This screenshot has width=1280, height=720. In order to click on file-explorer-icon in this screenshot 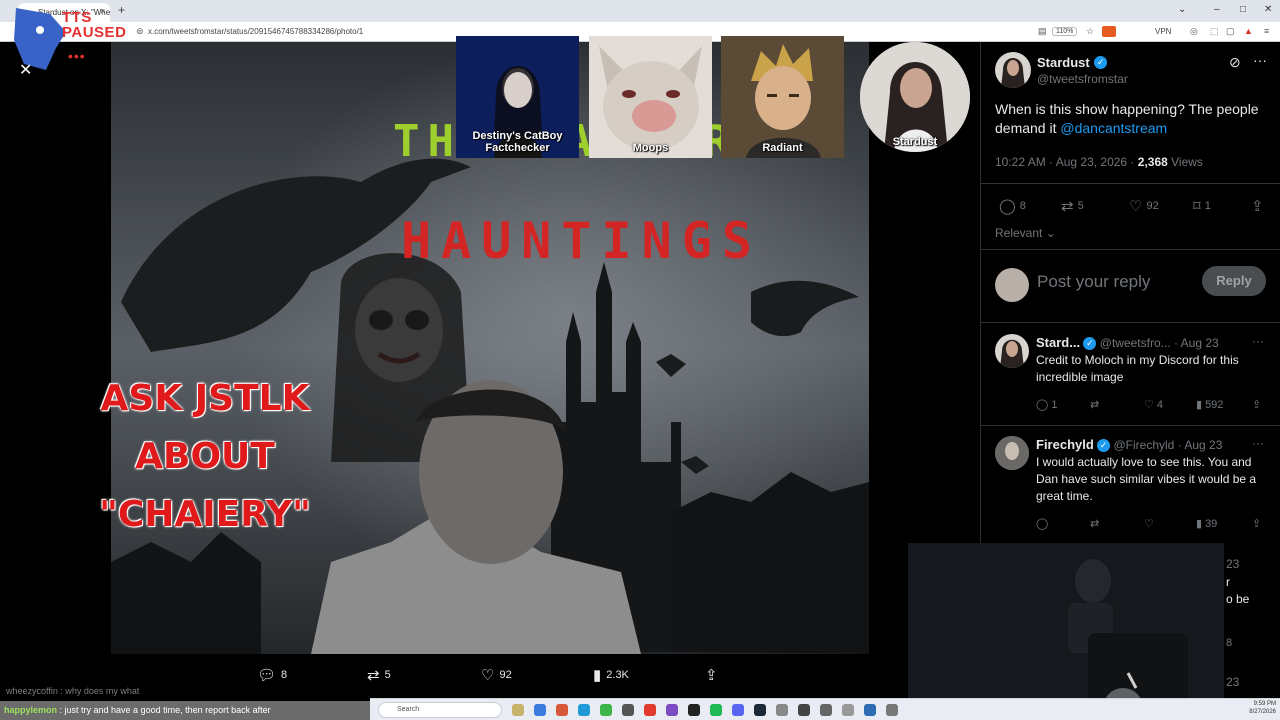, I will do `click(518, 710)`.